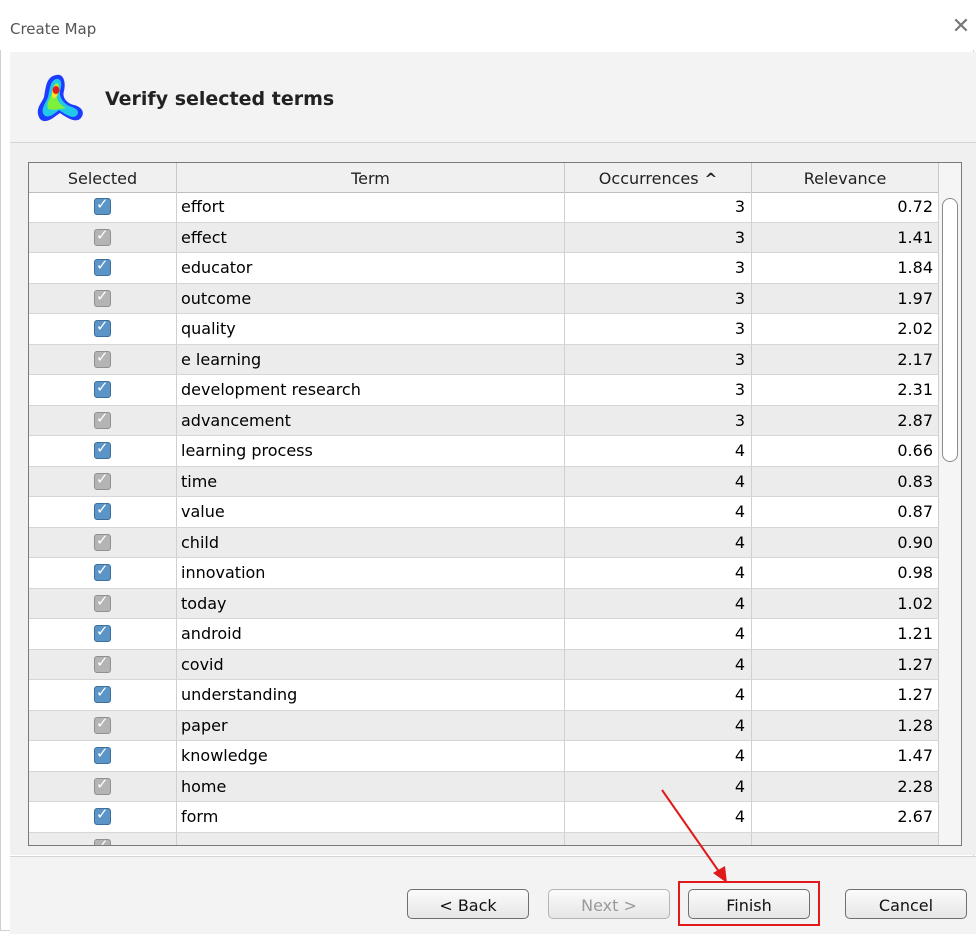 Image resolution: width=976 pixels, height=934 pixels. Describe the element at coordinates (845, 298) in the screenshot. I see `relevance-cell: 1.97` at that location.